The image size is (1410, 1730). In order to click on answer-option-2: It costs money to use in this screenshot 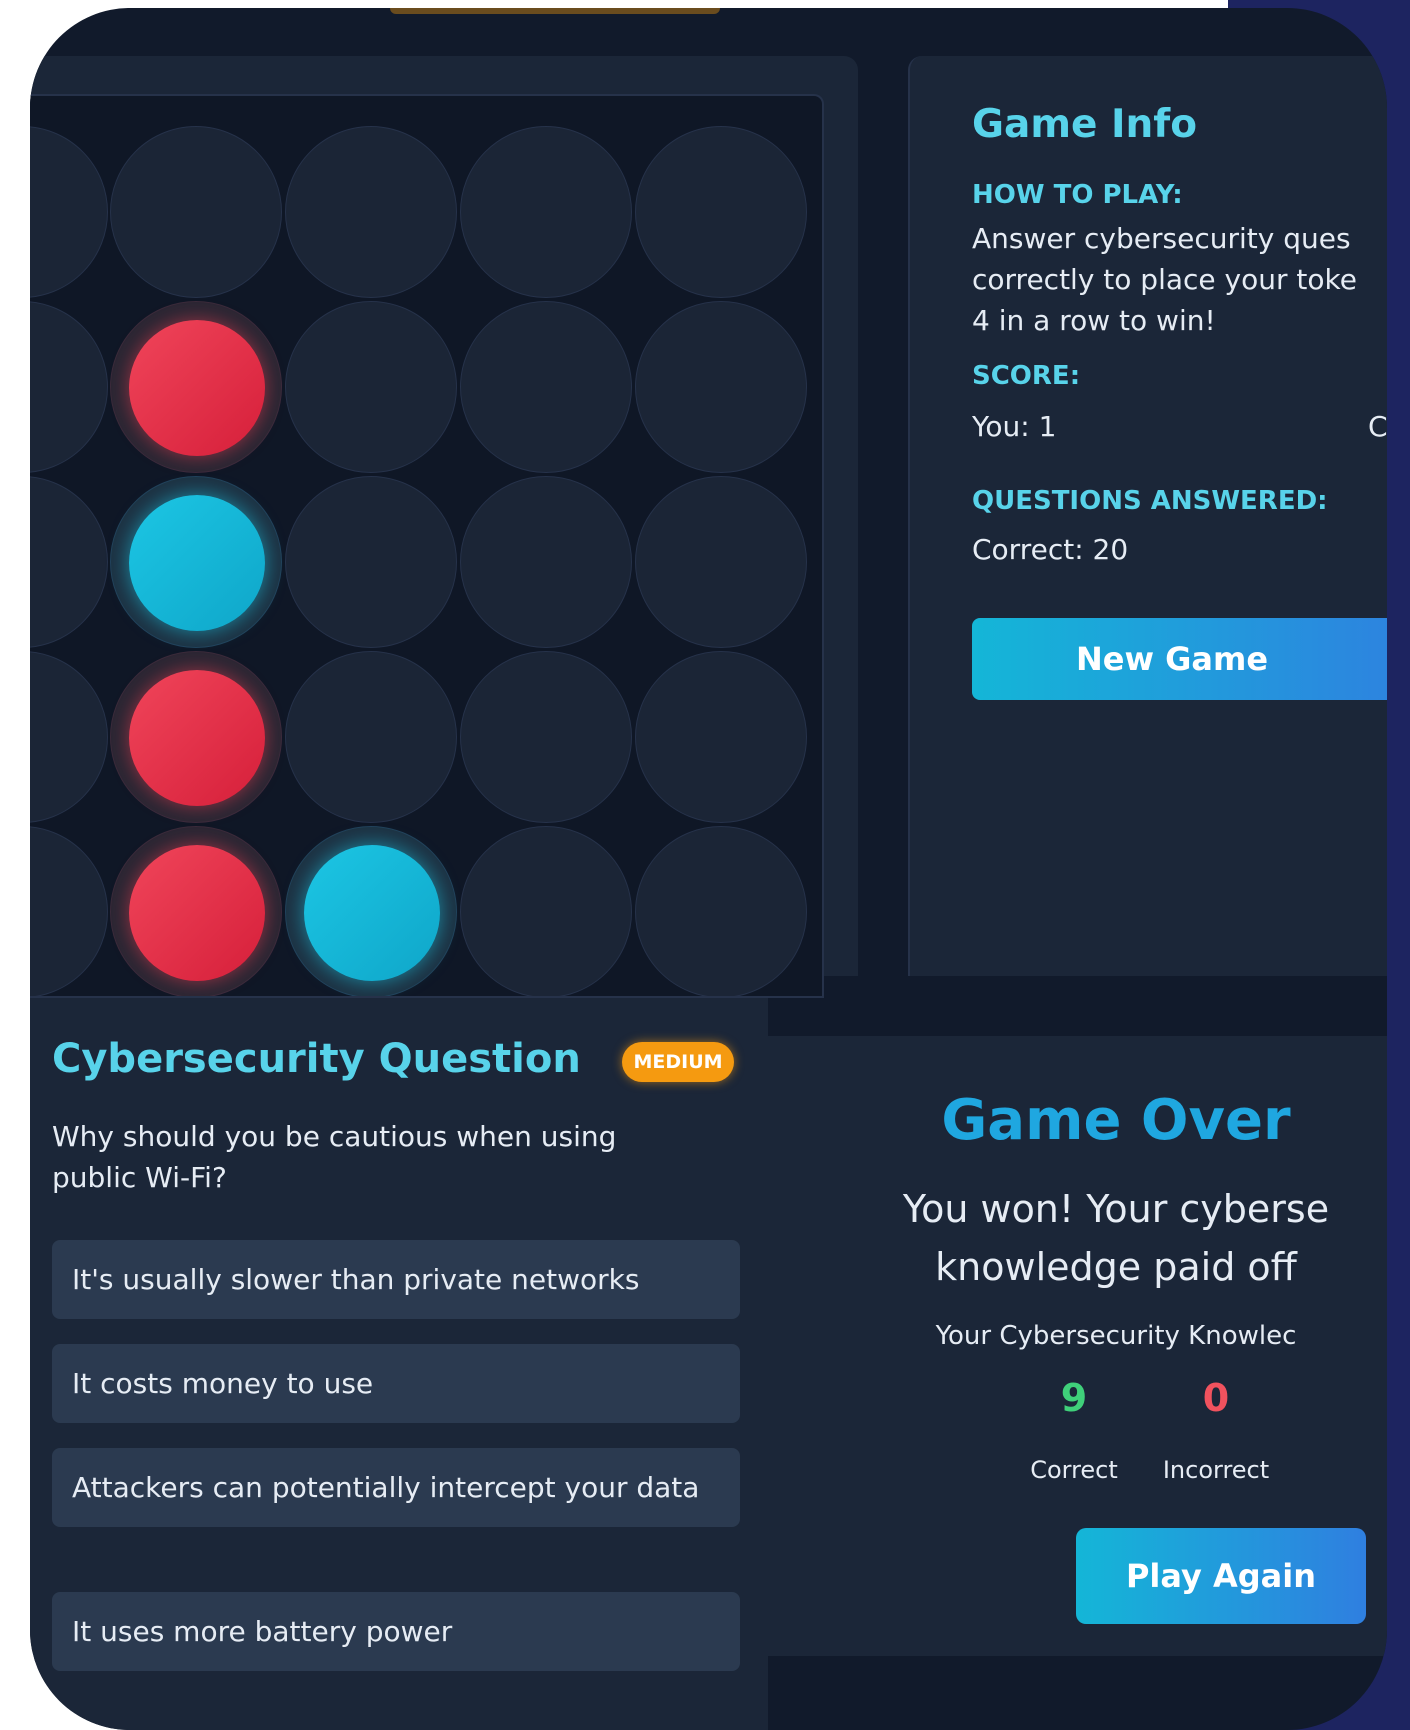, I will do `click(396, 1383)`.